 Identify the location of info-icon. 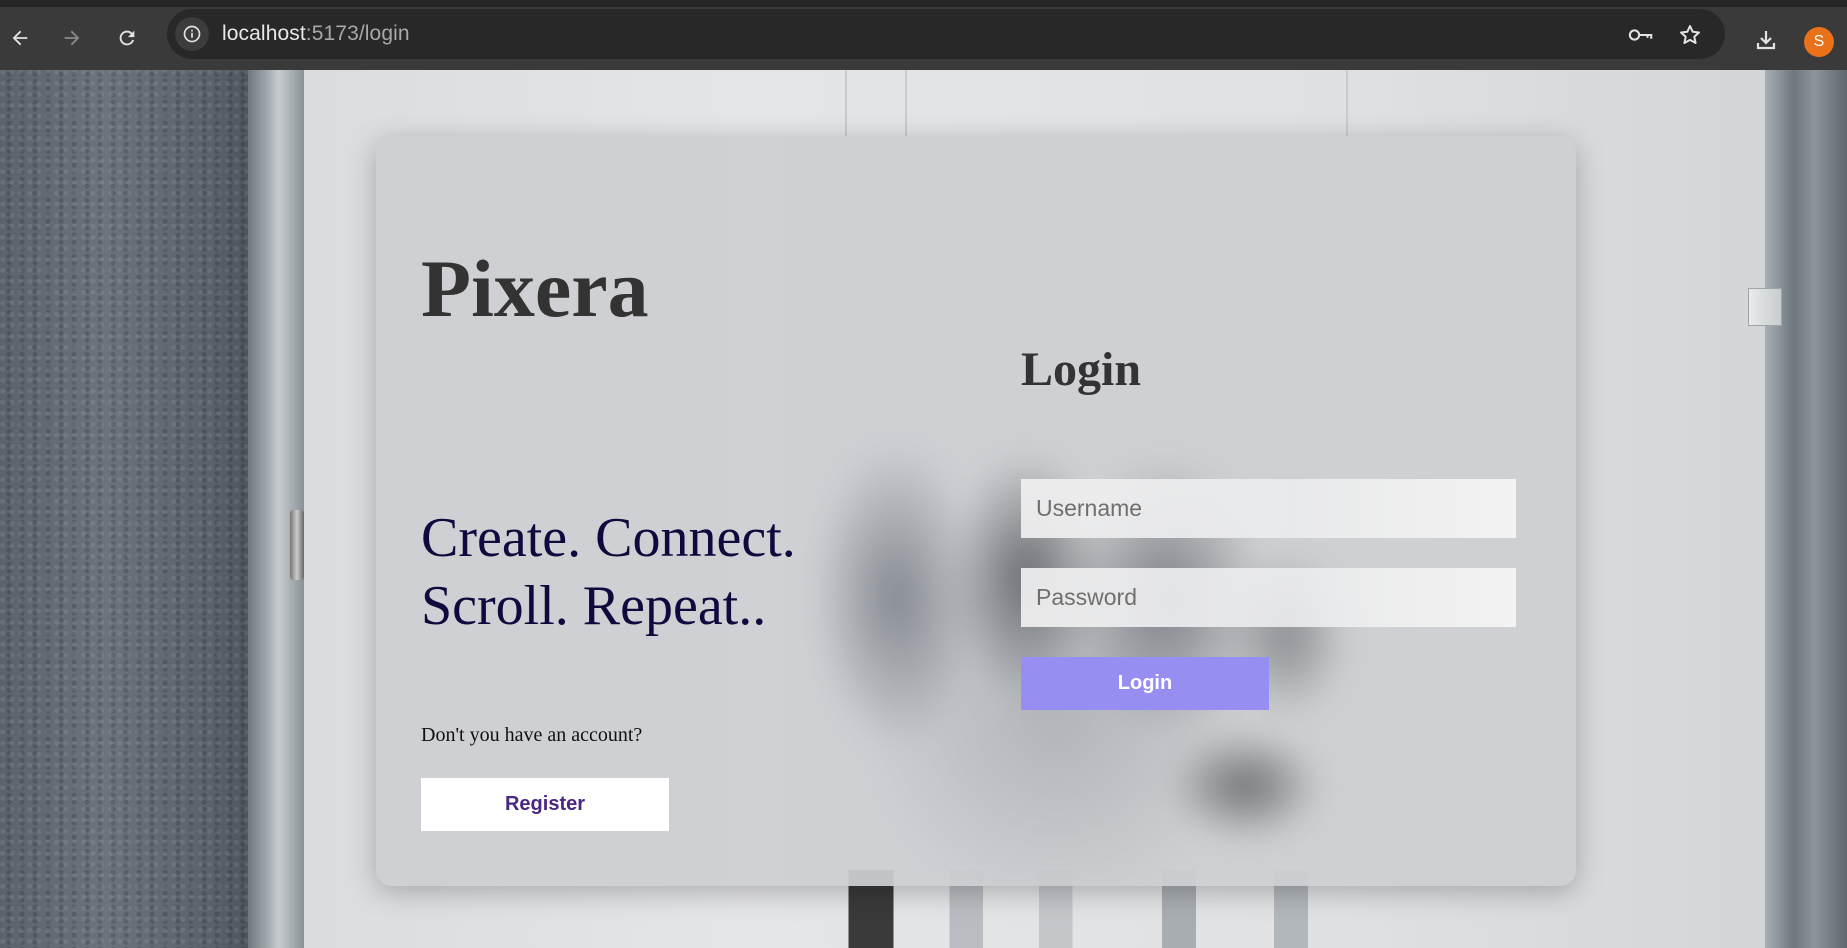
(192, 34).